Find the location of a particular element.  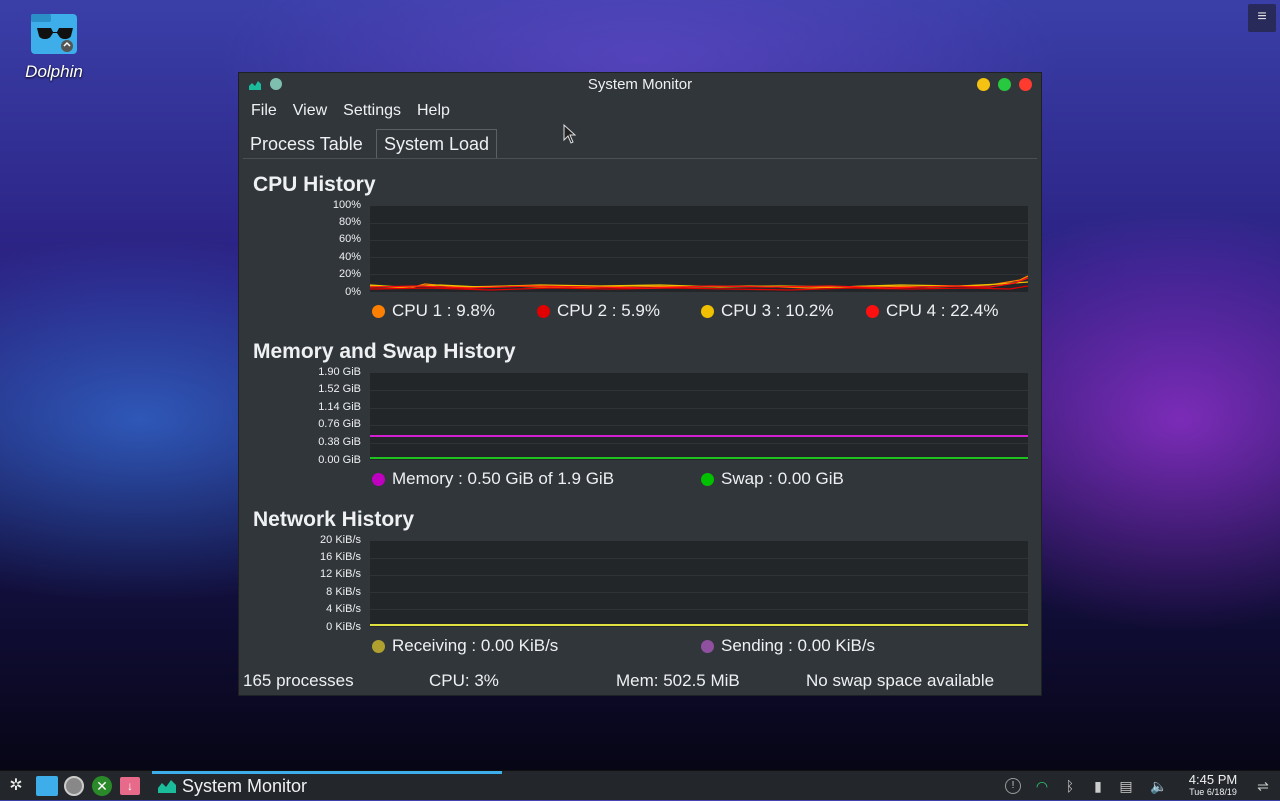

legend-sending: Sending : 0.00 KiB/s is located at coordinates (788, 646).